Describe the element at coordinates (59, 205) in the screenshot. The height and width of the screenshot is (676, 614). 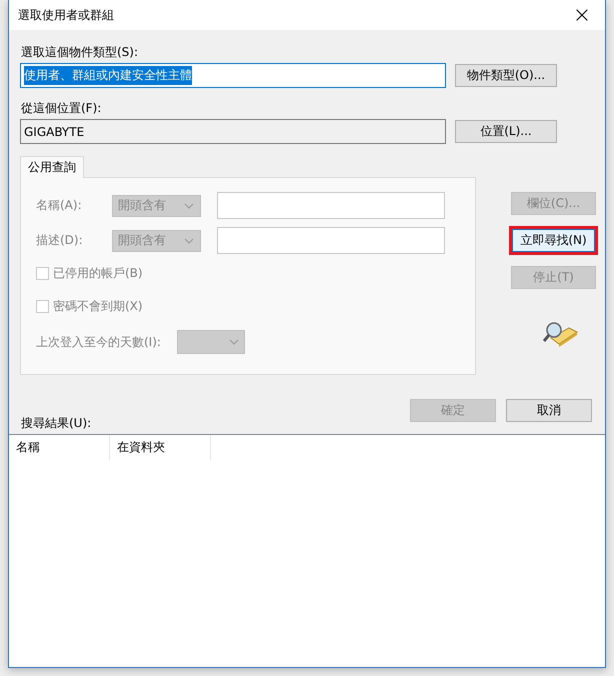
I see `criteria-label: 名稱(A):` at that location.